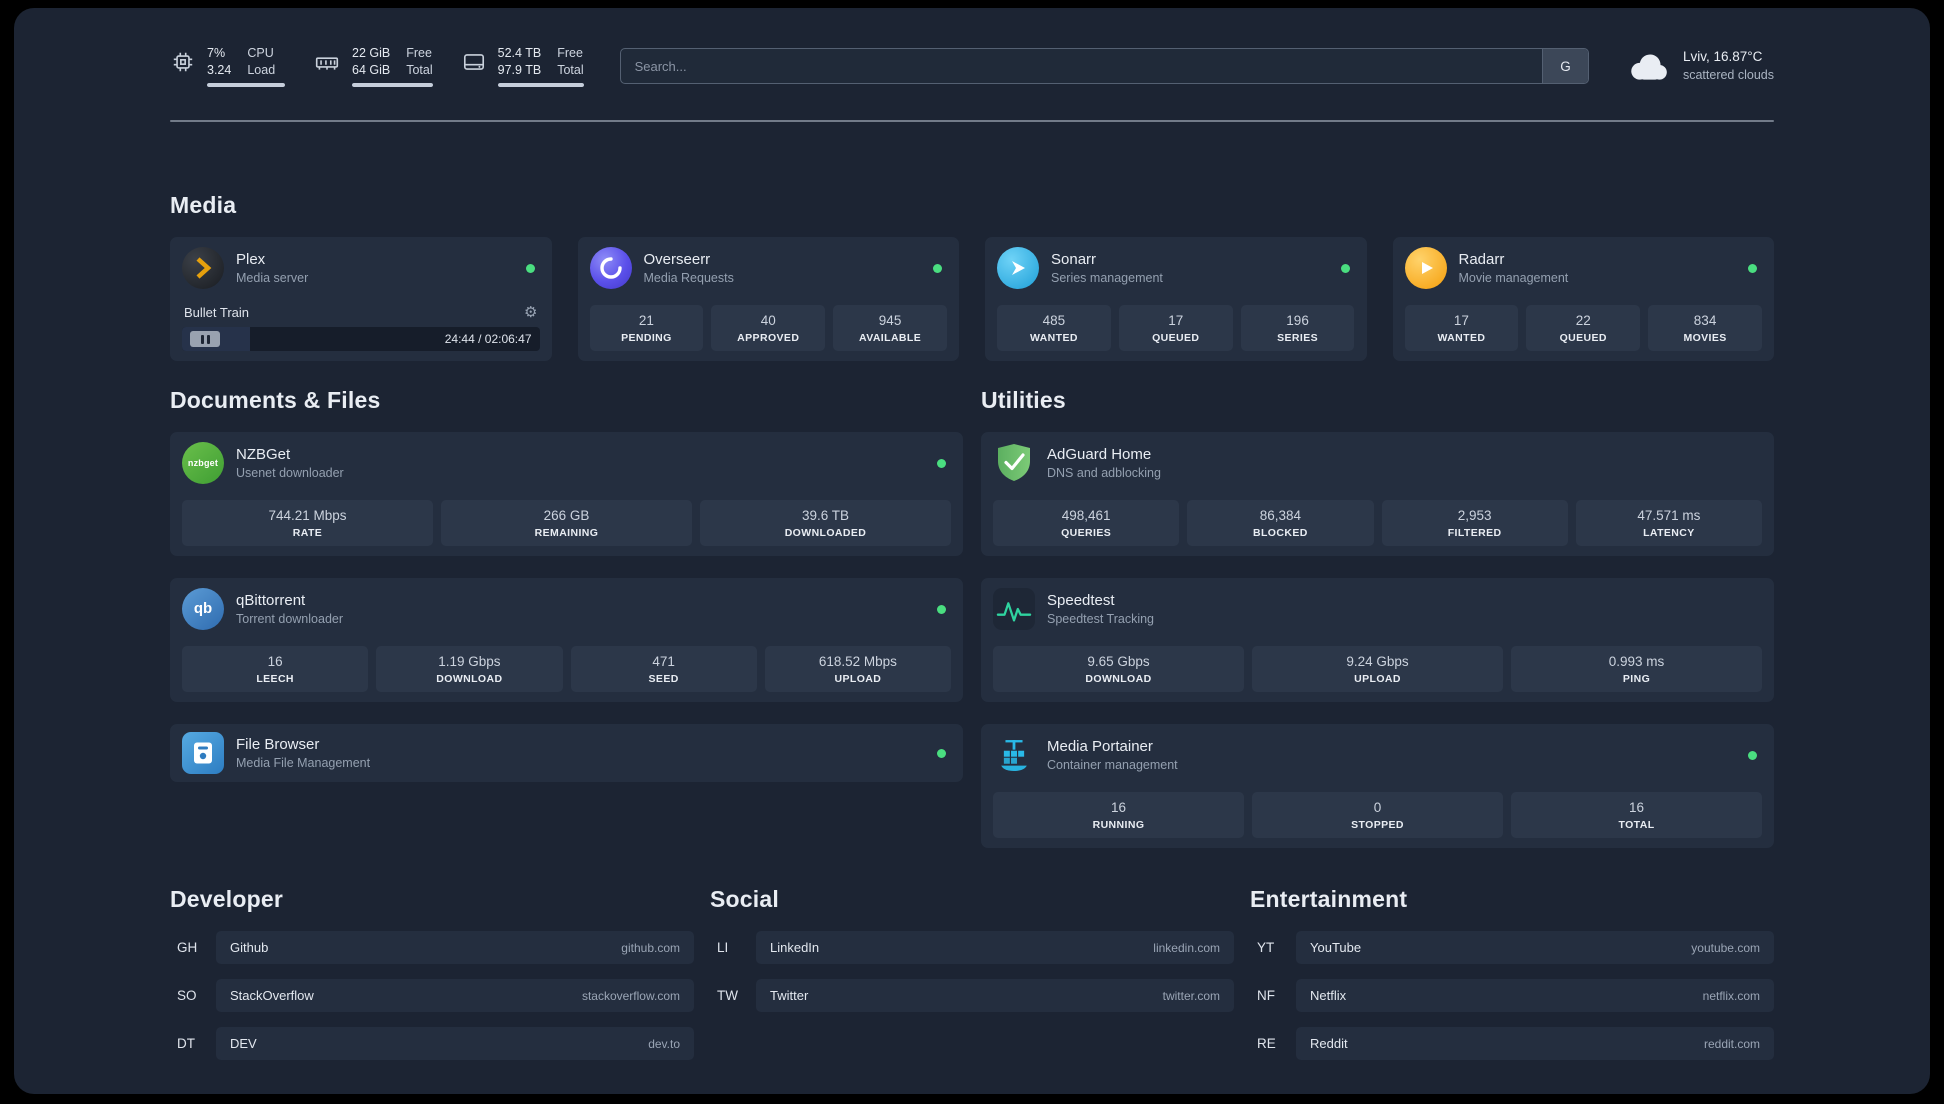 Image resolution: width=1944 pixels, height=1104 pixels. I want to click on memory-total-value: 64 GiB, so click(371, 69).